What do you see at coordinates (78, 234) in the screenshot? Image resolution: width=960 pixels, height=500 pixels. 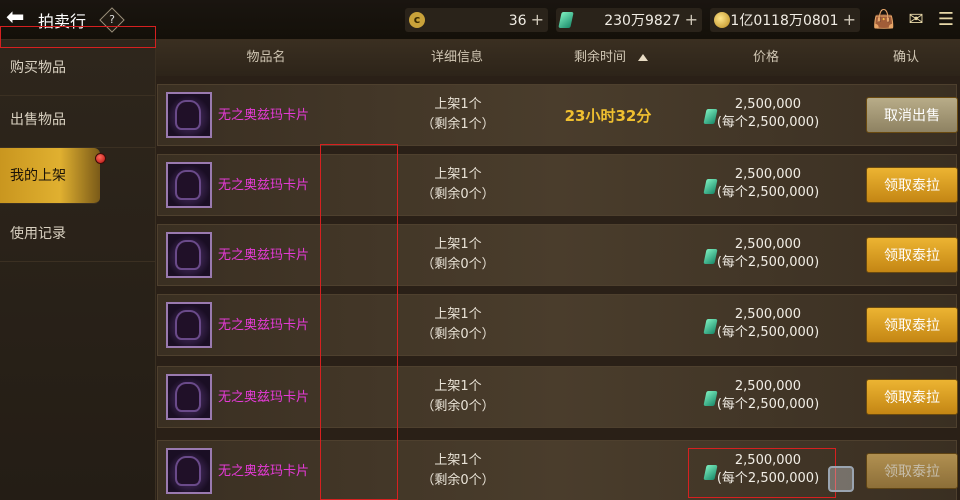 I see `sidebar-item-history: 使用记录` at bounding box center [78, 234].